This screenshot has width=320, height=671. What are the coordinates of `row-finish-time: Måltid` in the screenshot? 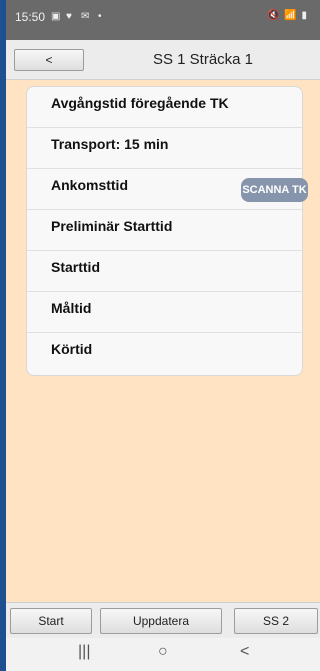 It's located at (165, 312).